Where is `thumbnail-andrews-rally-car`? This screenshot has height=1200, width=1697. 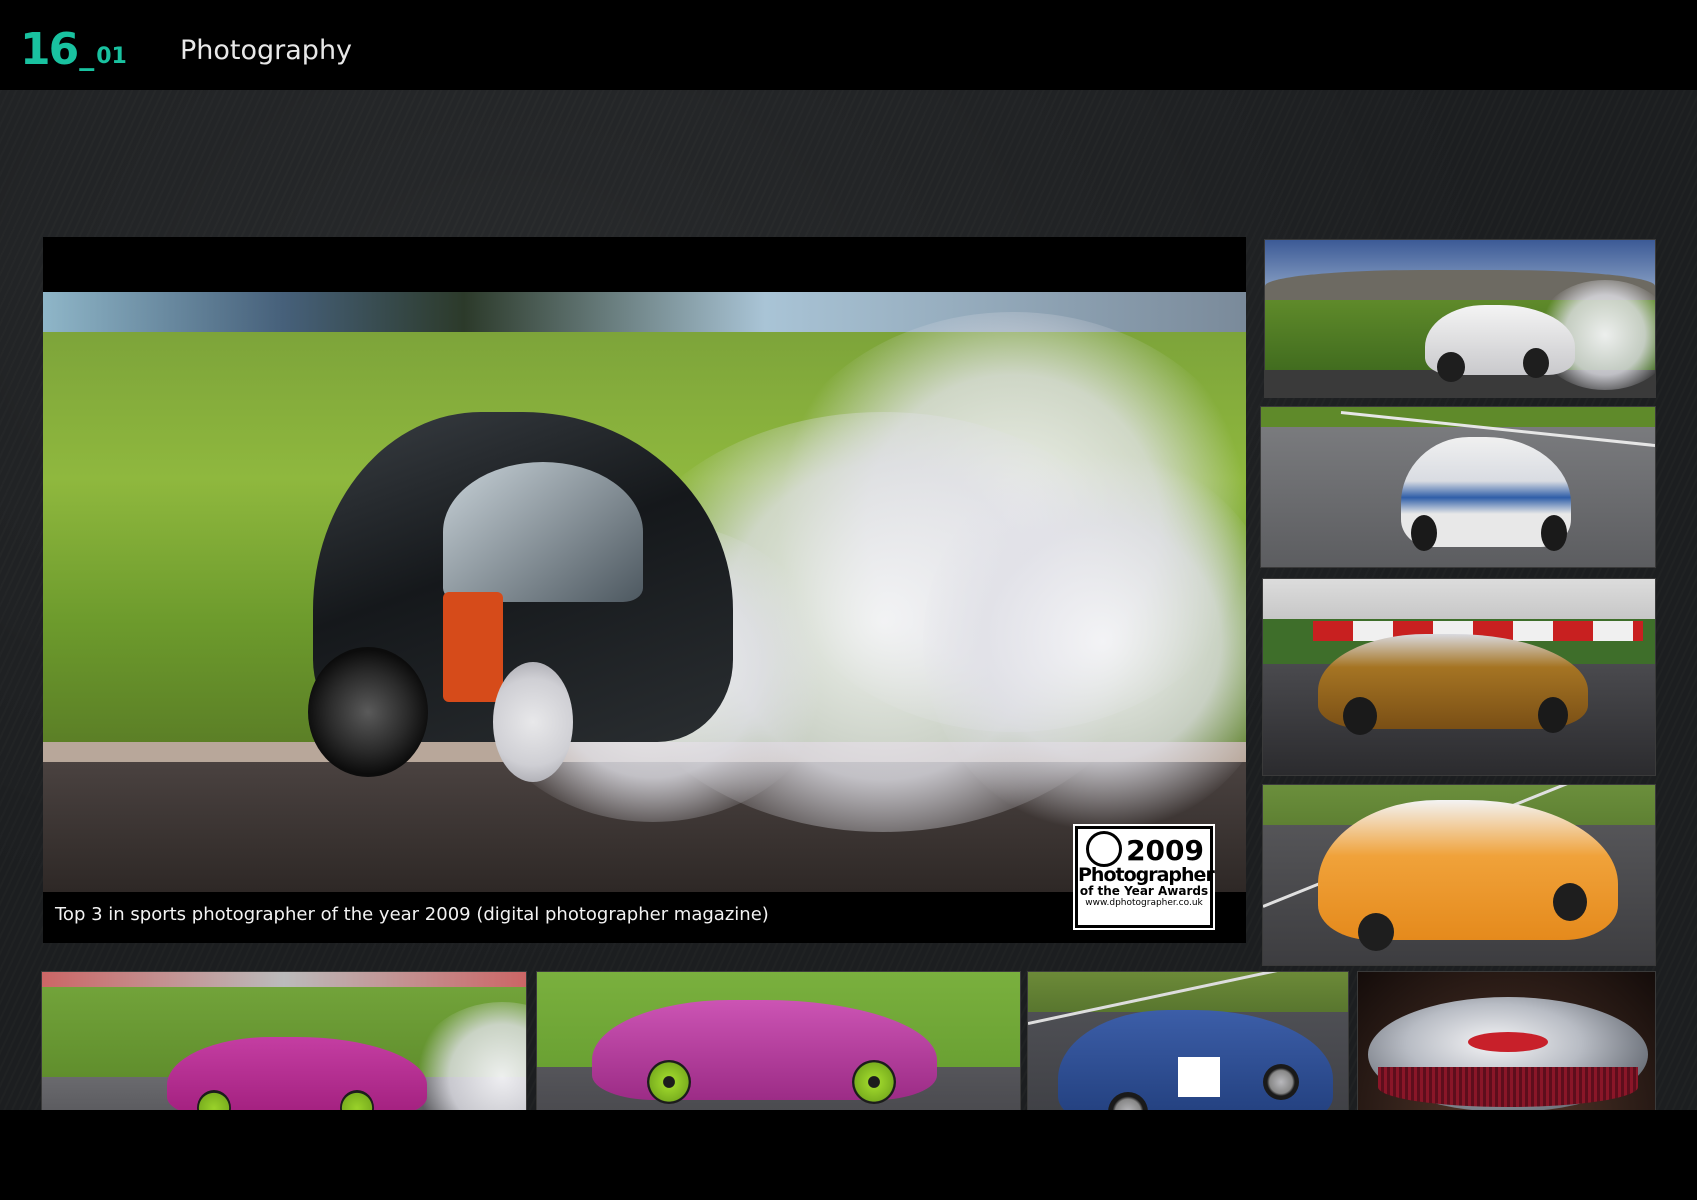 thumbnail-andrews-rally-car is located at coordinates (1459, 875).